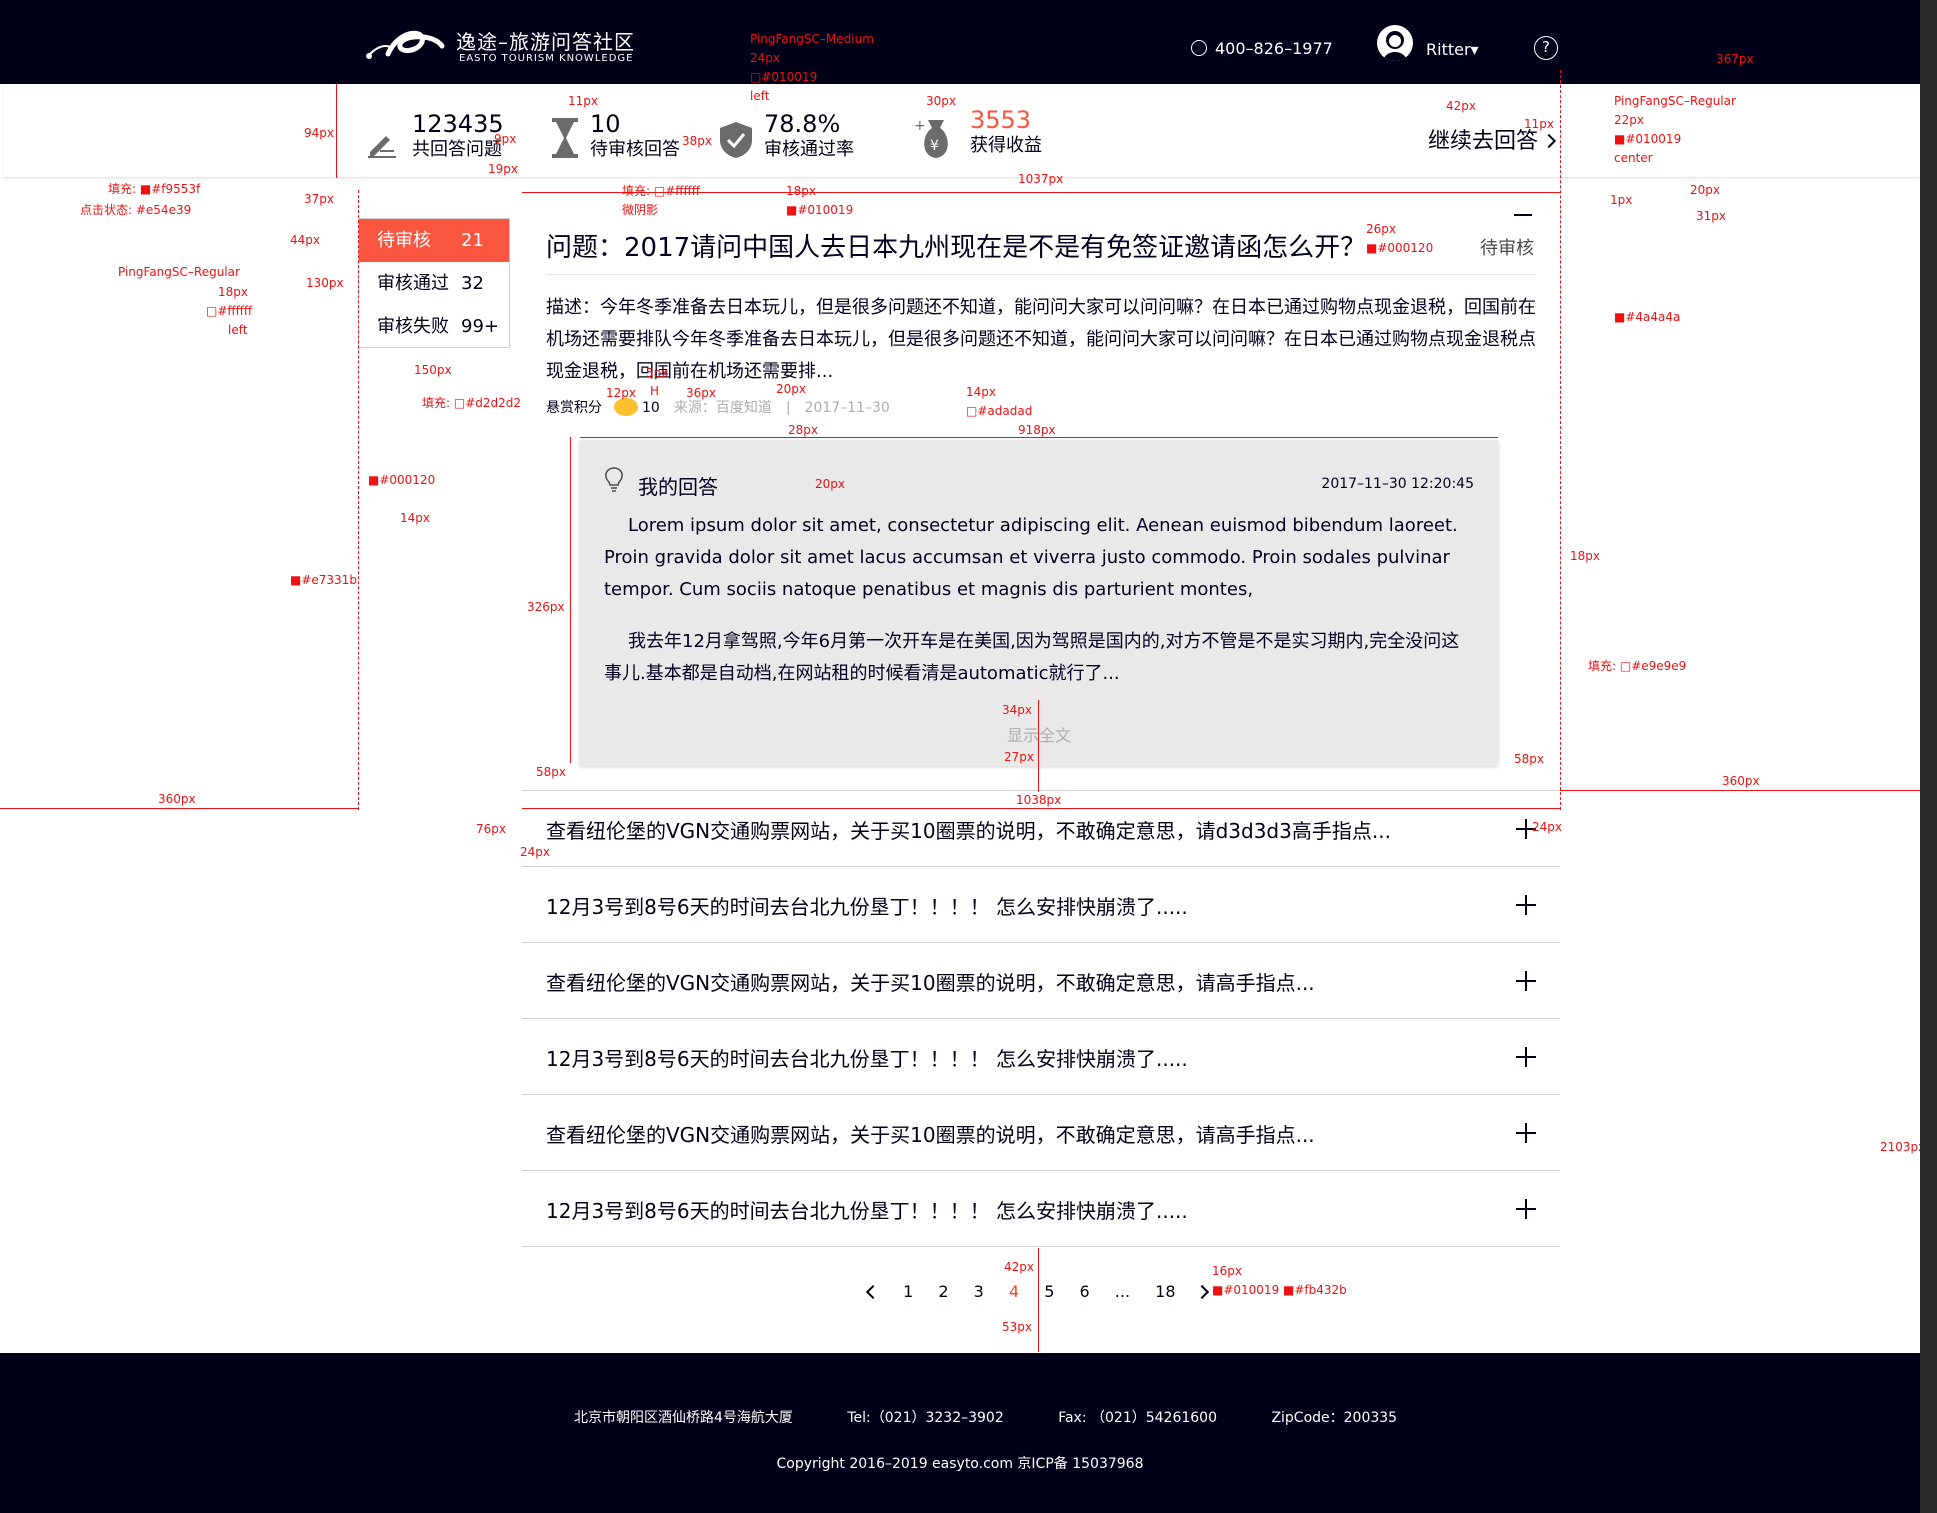 The image size is (1937, 1513). Describe the element at coordinates (413, 326) in the screenshot. I see `tab-rejected-label: 审核失败` at that location.